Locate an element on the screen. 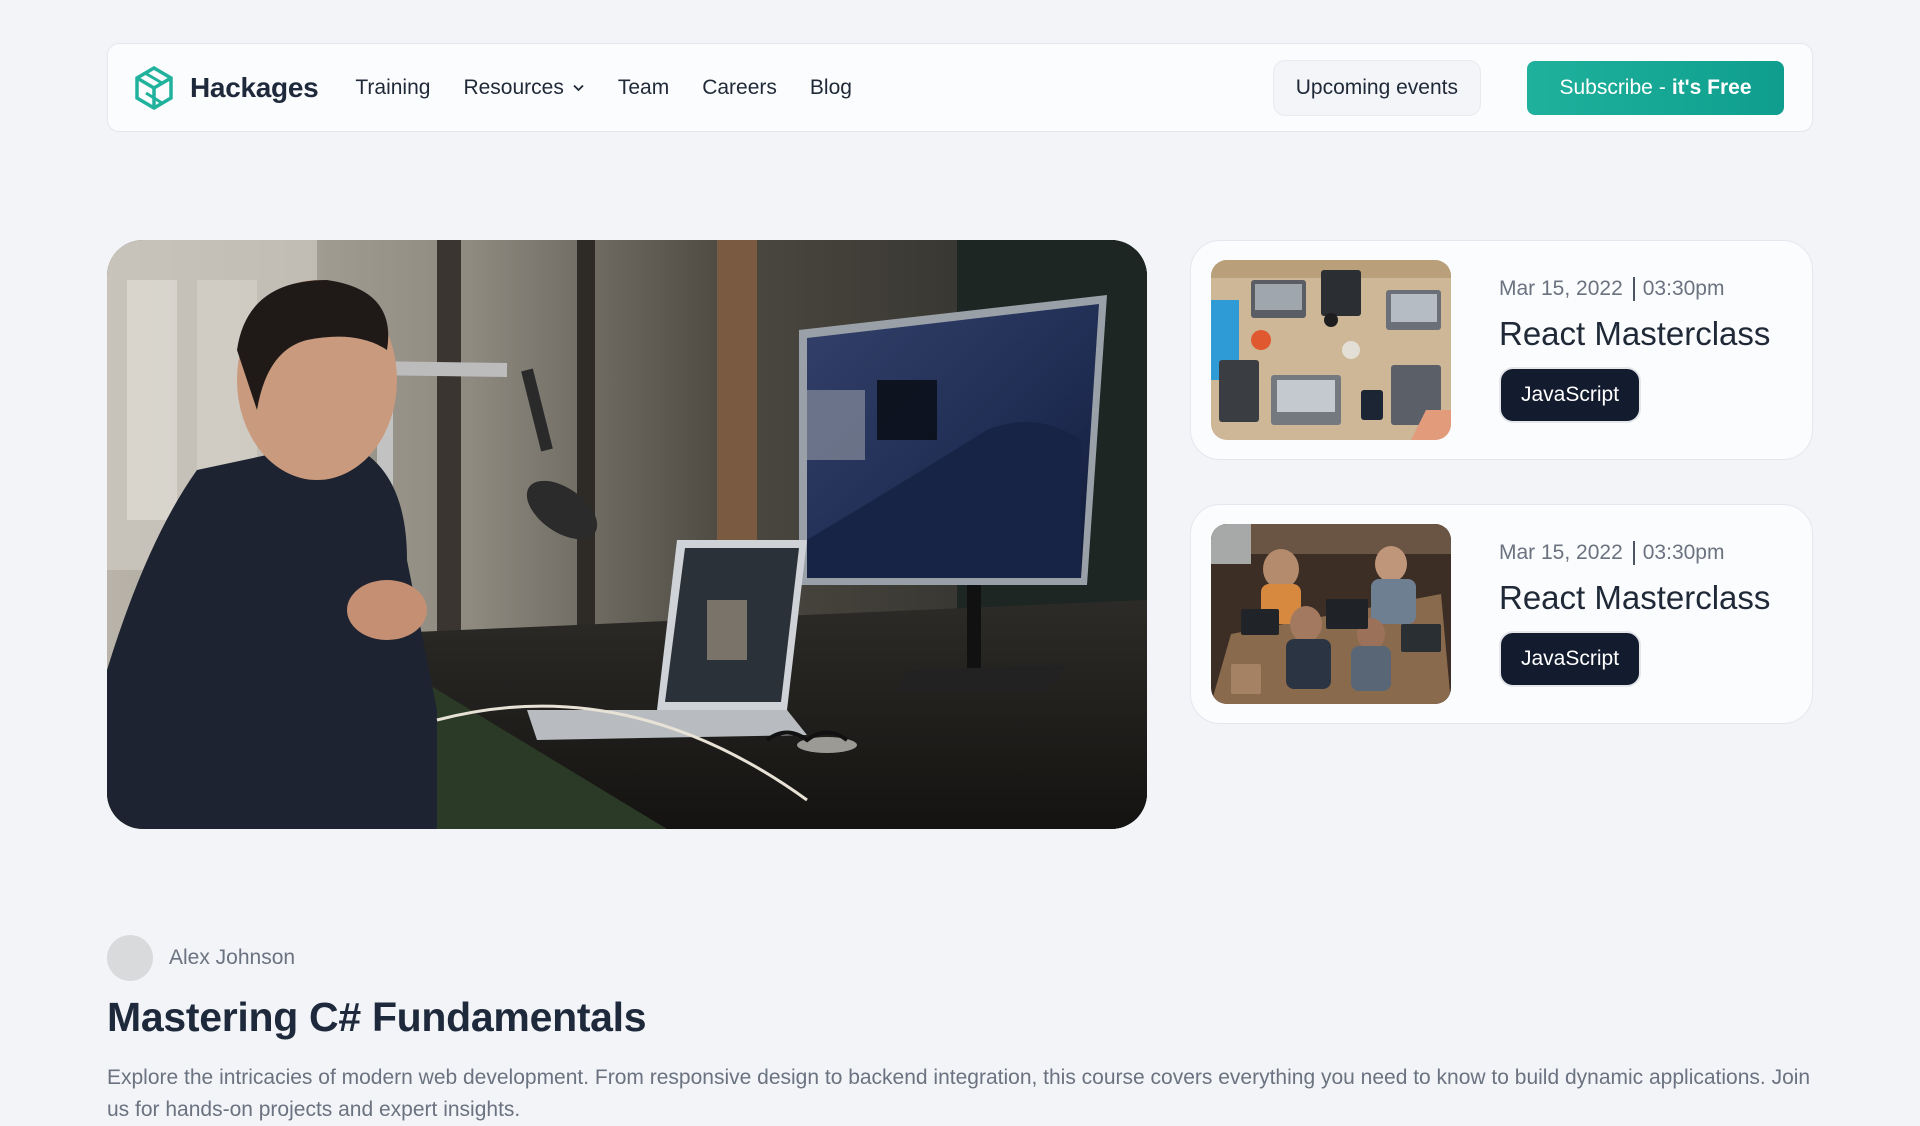 This screenshot has width=1920, height=1126. upcoming-events-button: Upcoming events is located at coordinates (1376, 87).